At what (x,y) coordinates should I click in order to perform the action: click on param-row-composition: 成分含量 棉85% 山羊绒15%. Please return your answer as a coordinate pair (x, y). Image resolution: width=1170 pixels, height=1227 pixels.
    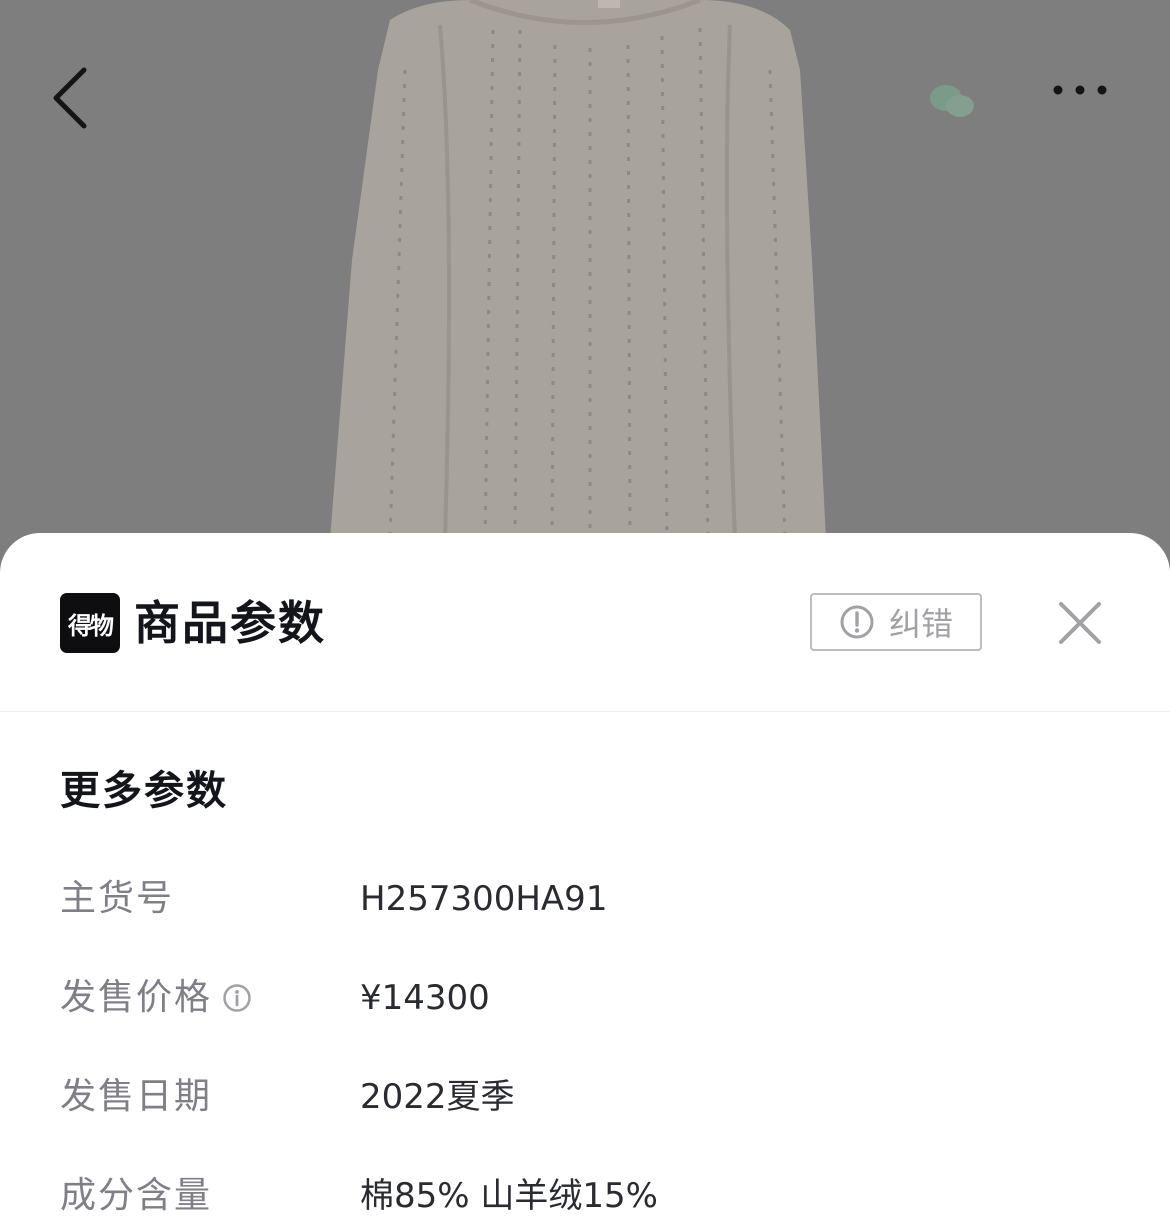
    Looking at the image, I should click on (585, 1194).